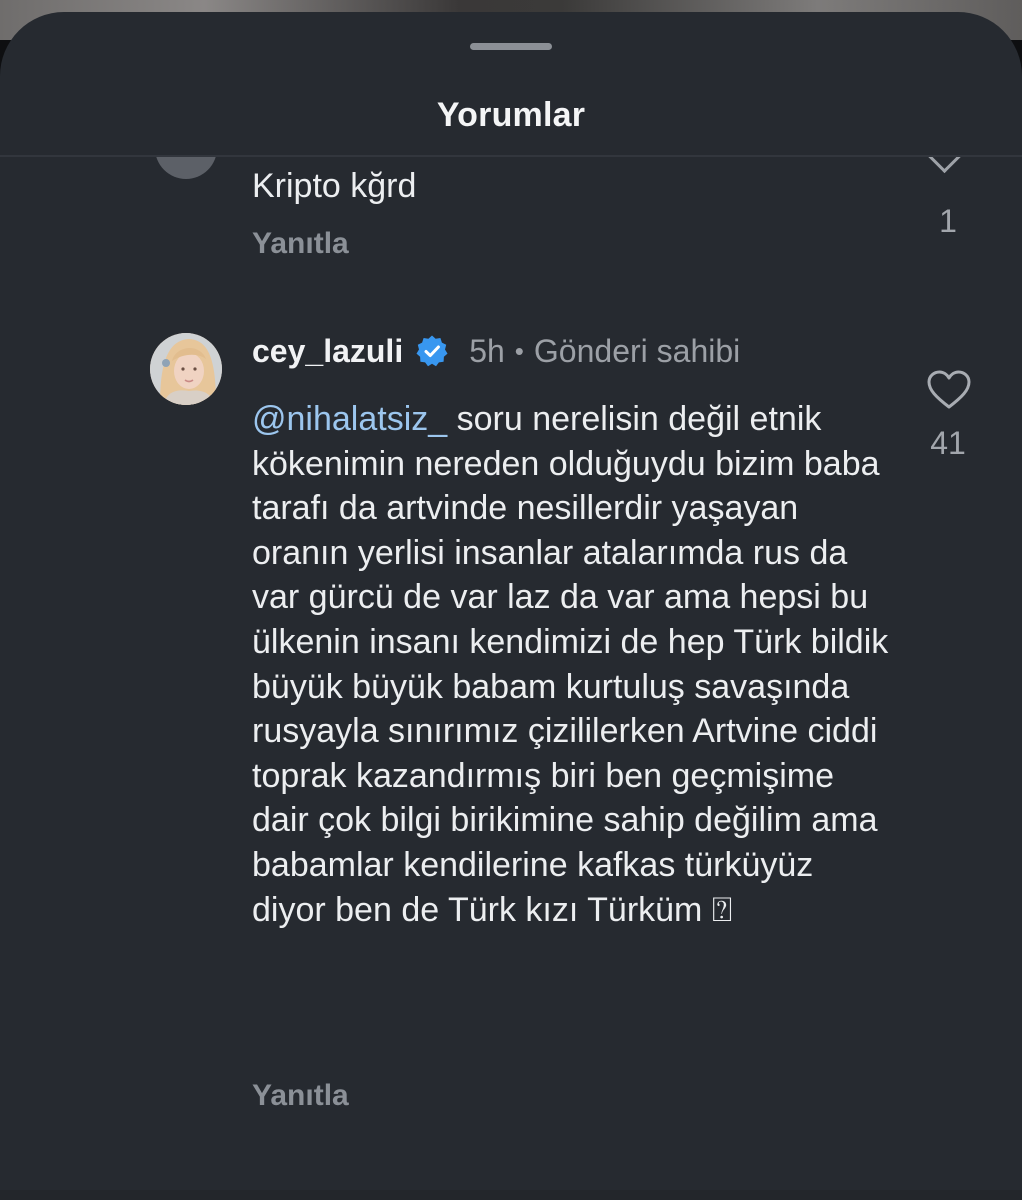  Describe the element at coordinates (334, 186) in the screenshot. I see `comment-text: Kripto kğrd` at that location.